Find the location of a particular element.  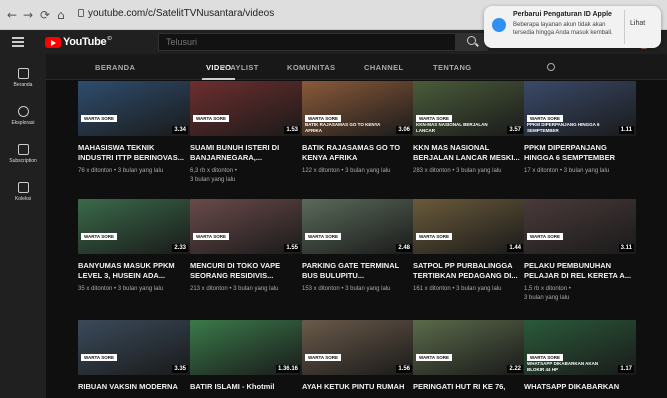

video-meta: 1,5 rb x ditonton • 3 bulan yang lalu is located at coordinates (547, 293).